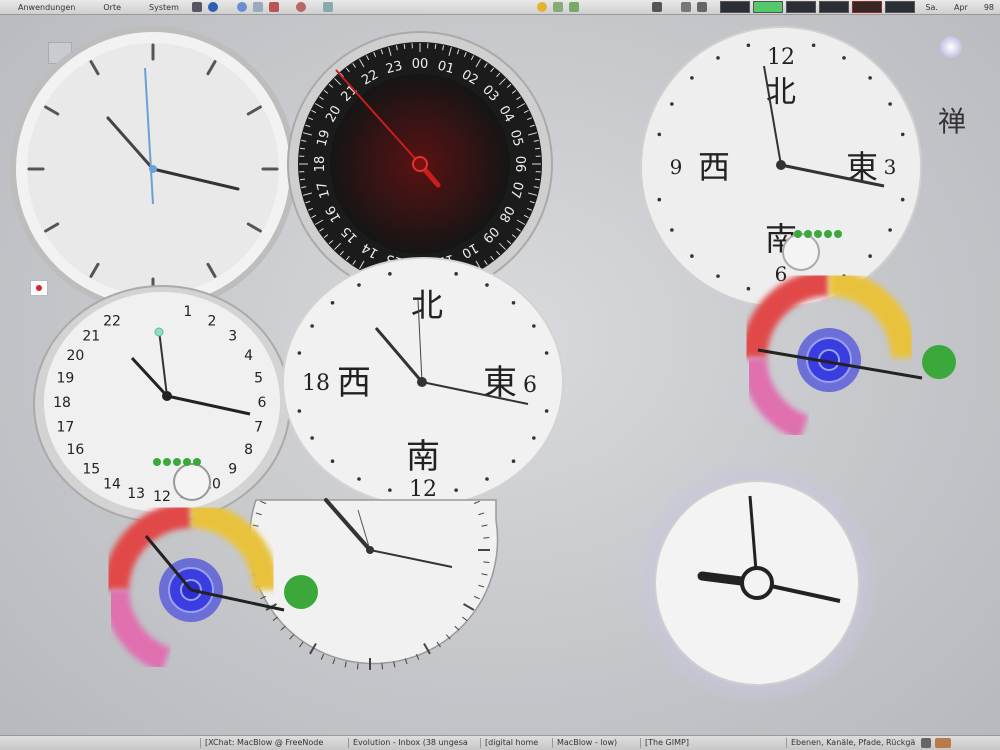  What do you see at coordinates (926, 743) in the screenshot?
I see `trash-icon` at bounding box center [926, 743].